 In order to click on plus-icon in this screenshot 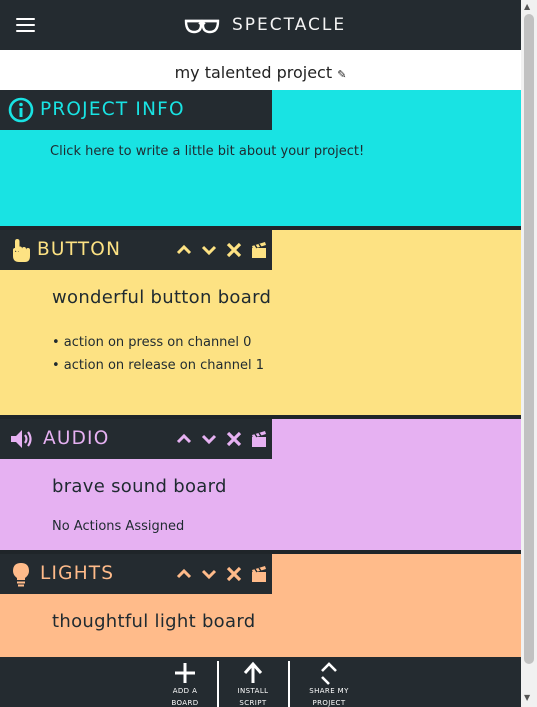, I will do `click(185, 673)`.